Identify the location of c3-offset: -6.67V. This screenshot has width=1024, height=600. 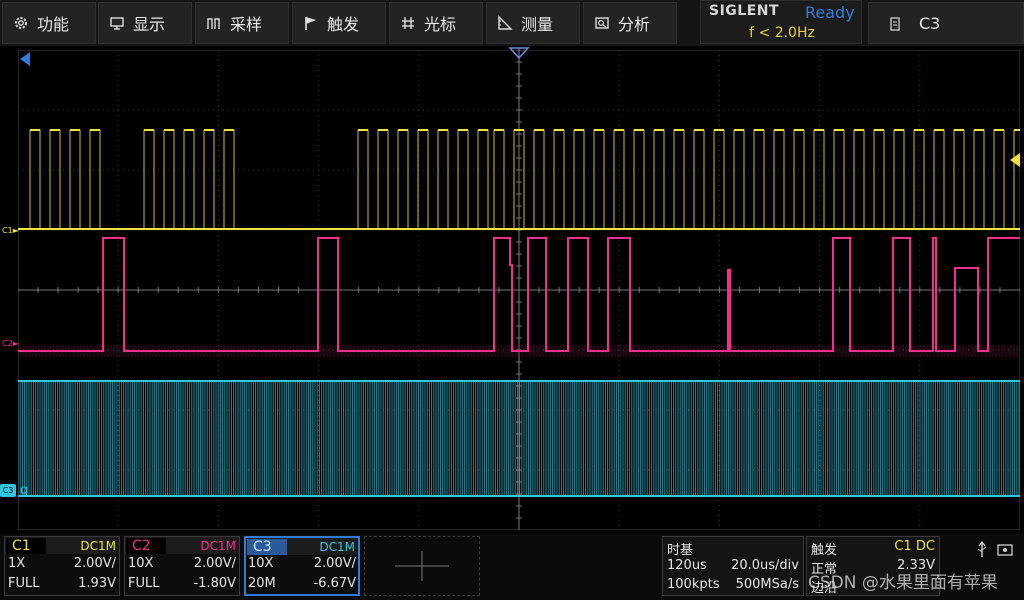
(334, 583).